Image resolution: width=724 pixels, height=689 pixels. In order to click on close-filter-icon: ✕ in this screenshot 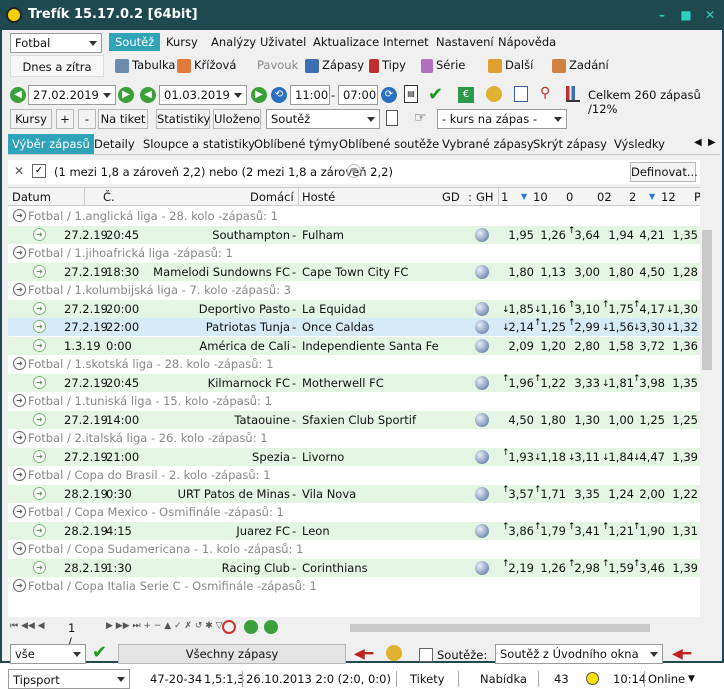, I will do `click(19, 171)`.